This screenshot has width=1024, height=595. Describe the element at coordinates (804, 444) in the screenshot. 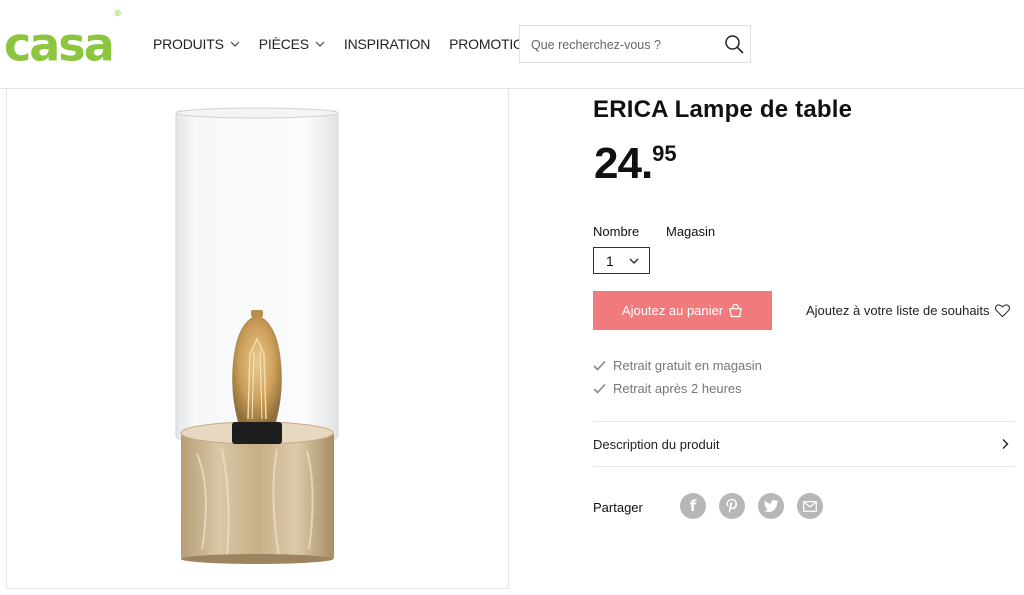

I see `product-description-toggle: Description du produit` at that location.